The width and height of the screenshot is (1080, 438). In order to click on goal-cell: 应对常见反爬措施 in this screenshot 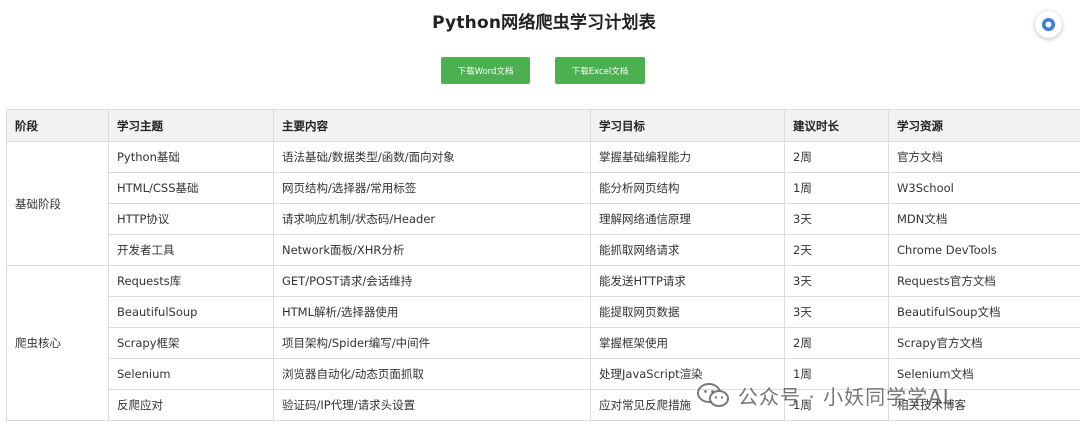, I will do `click(687, 405)`.